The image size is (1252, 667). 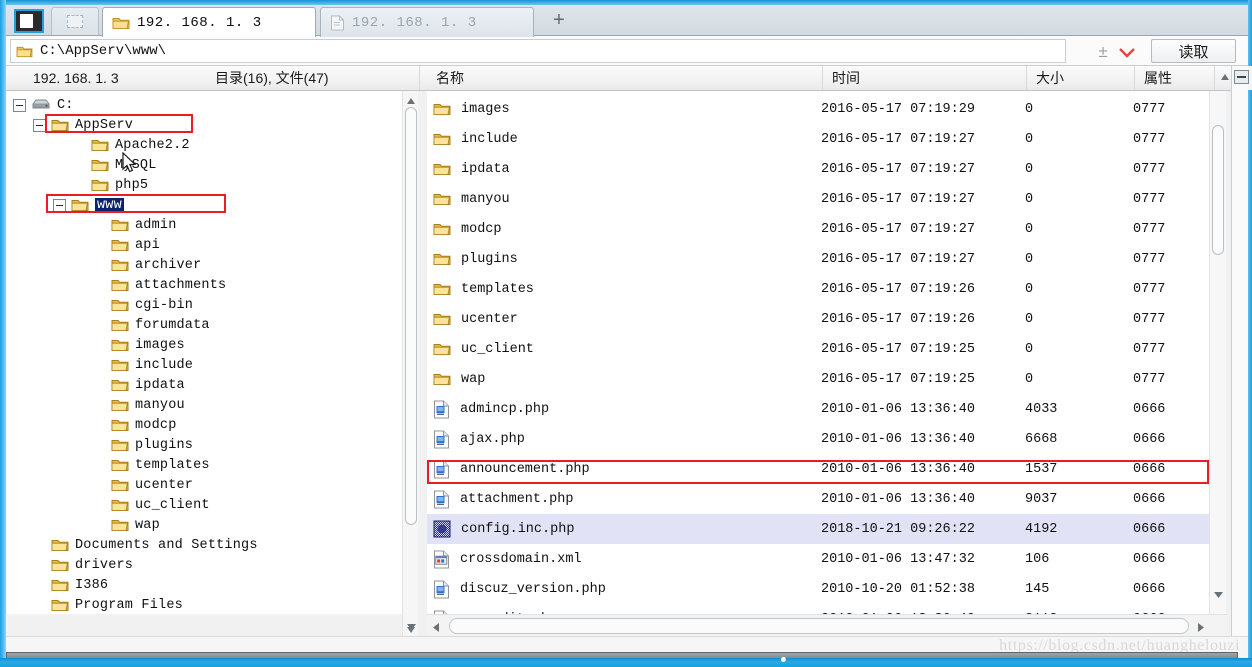 I want to click on tree-node: Documents and Settings, so click(x=215, y=545).